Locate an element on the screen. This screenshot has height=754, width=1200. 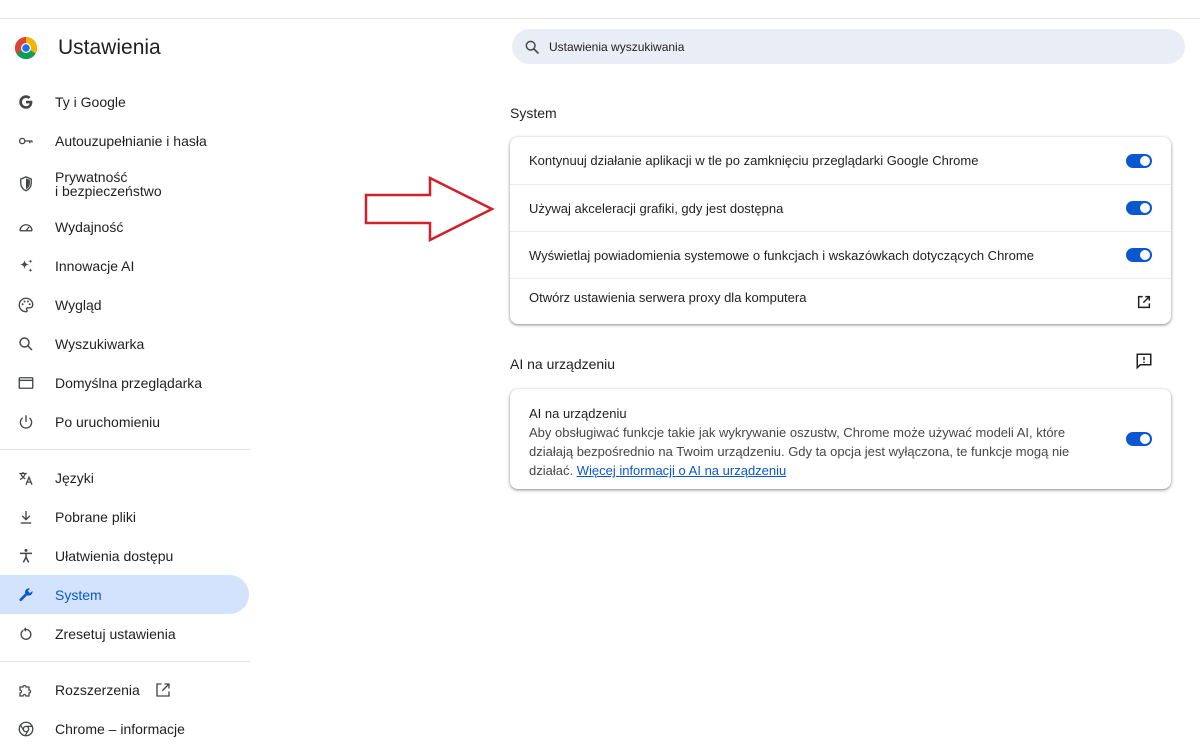
sidebar-item-languages: Języki is located at coordinates (125, 477).